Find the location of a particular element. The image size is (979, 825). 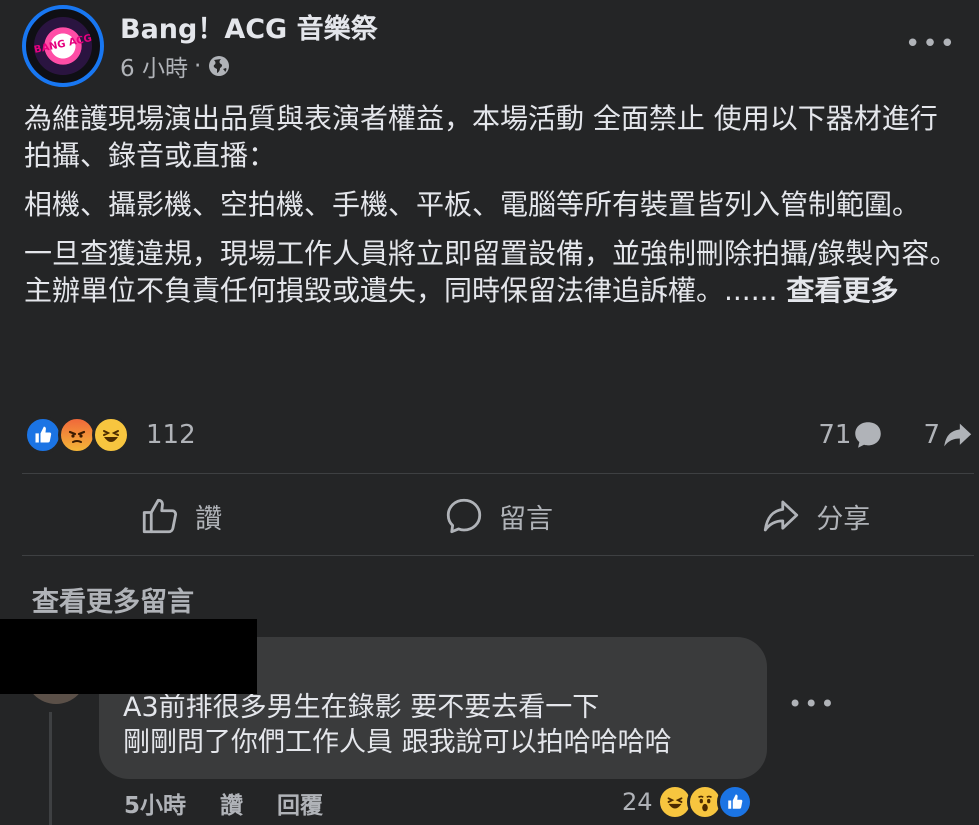

reaction-icons is located at coordinates (77, 435).